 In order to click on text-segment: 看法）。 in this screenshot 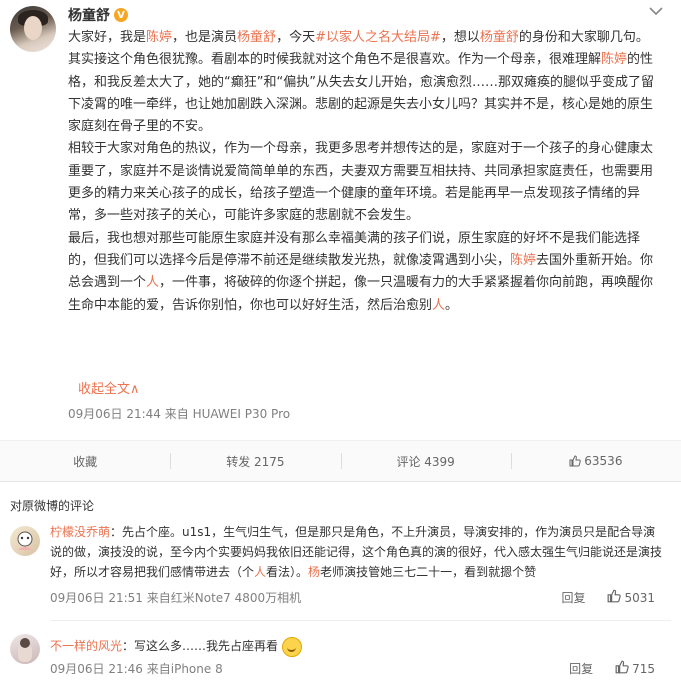, I will do `click(287, 572)`.